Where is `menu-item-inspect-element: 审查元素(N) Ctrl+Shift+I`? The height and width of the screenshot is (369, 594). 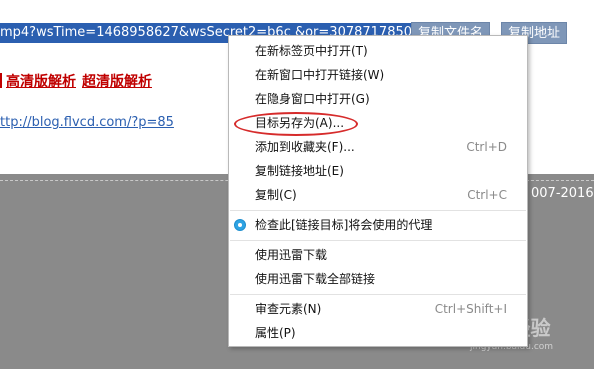
menu-item-inspect-element: 审查元素(N) Ctrl+Shift+I is located at coordinates (378, 309).